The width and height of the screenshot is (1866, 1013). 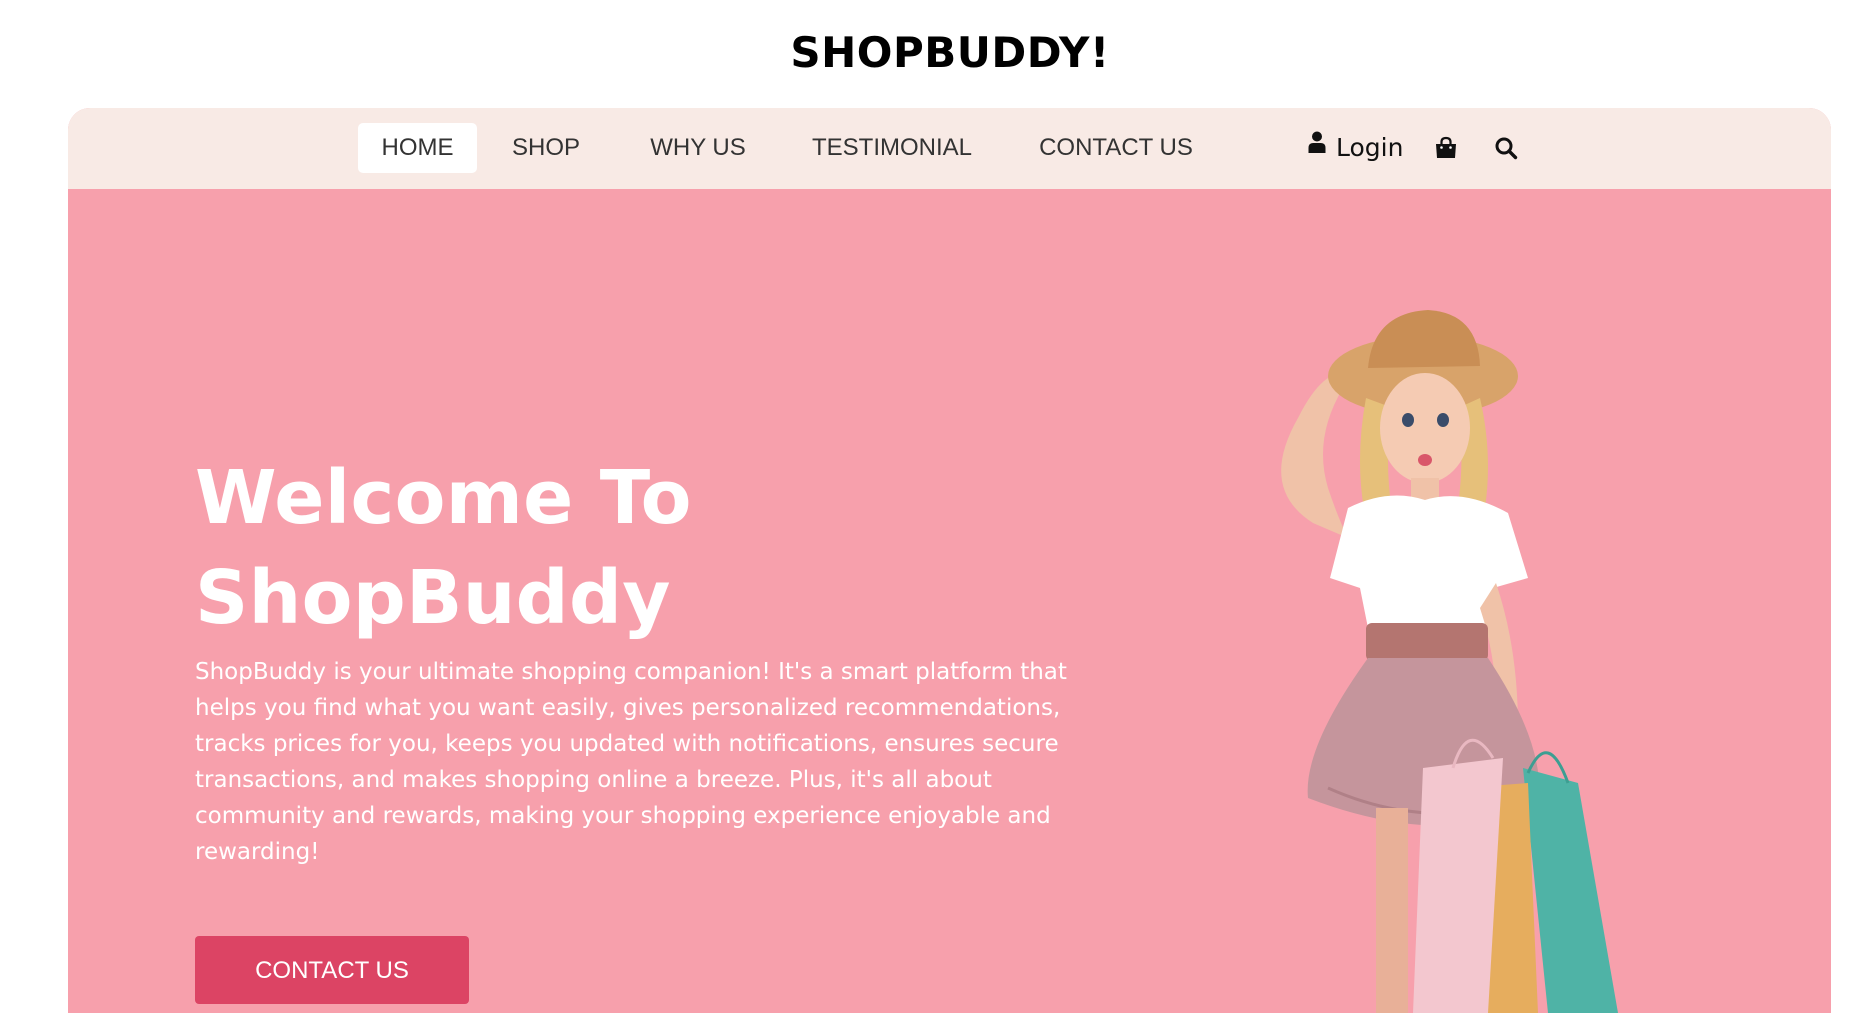 I want to click on shopping-bag-icon, so click(x=1446, y=148).